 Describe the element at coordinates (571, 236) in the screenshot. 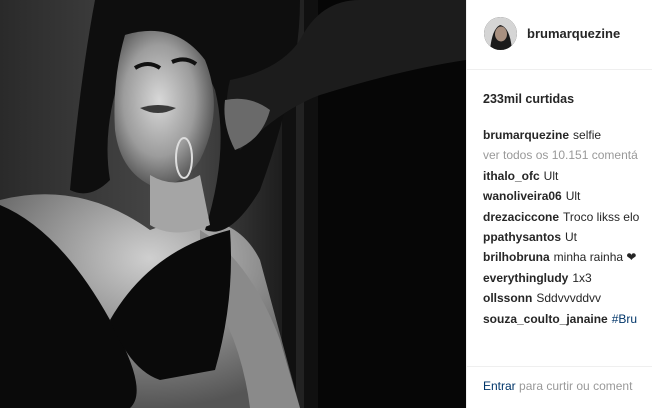

I see `comment-text: Ut` at that location.